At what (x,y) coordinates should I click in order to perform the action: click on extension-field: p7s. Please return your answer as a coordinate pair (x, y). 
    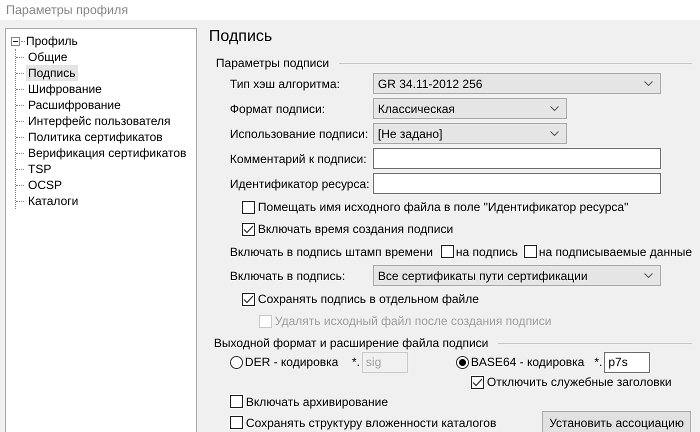
    Looking at the image, I should click on (627, 362).